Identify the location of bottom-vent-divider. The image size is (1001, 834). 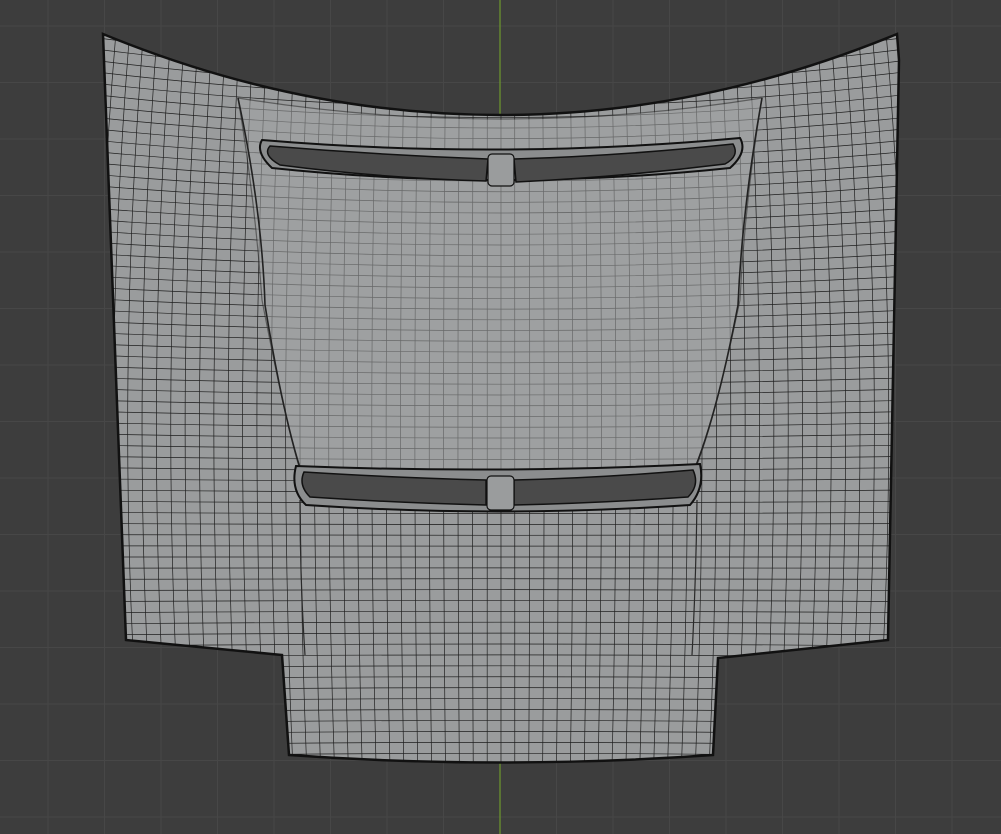
(500, 493).